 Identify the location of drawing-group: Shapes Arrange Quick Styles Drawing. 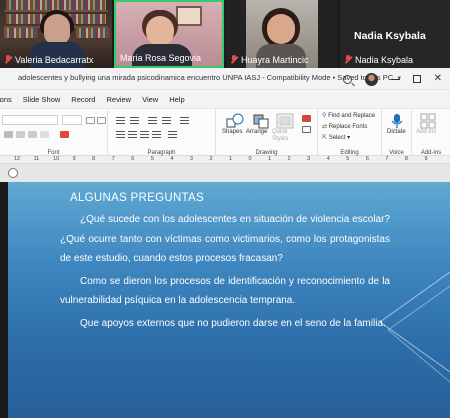
(267, 133).